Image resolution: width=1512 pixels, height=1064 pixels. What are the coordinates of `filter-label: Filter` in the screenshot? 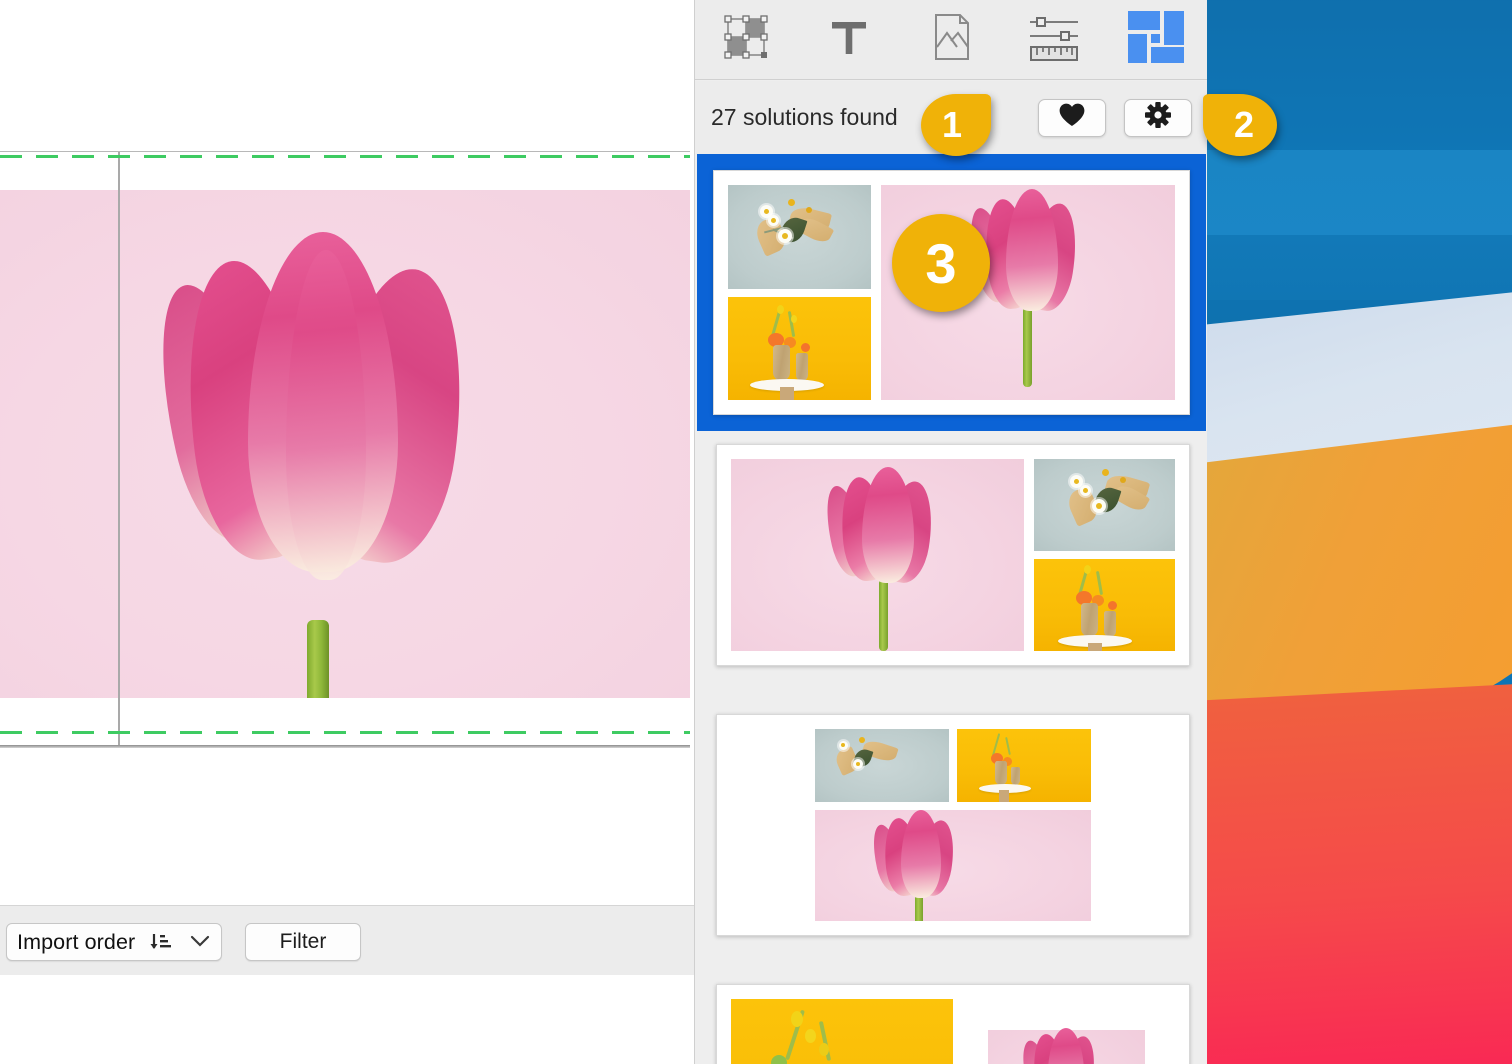 It's located at (303, 941).